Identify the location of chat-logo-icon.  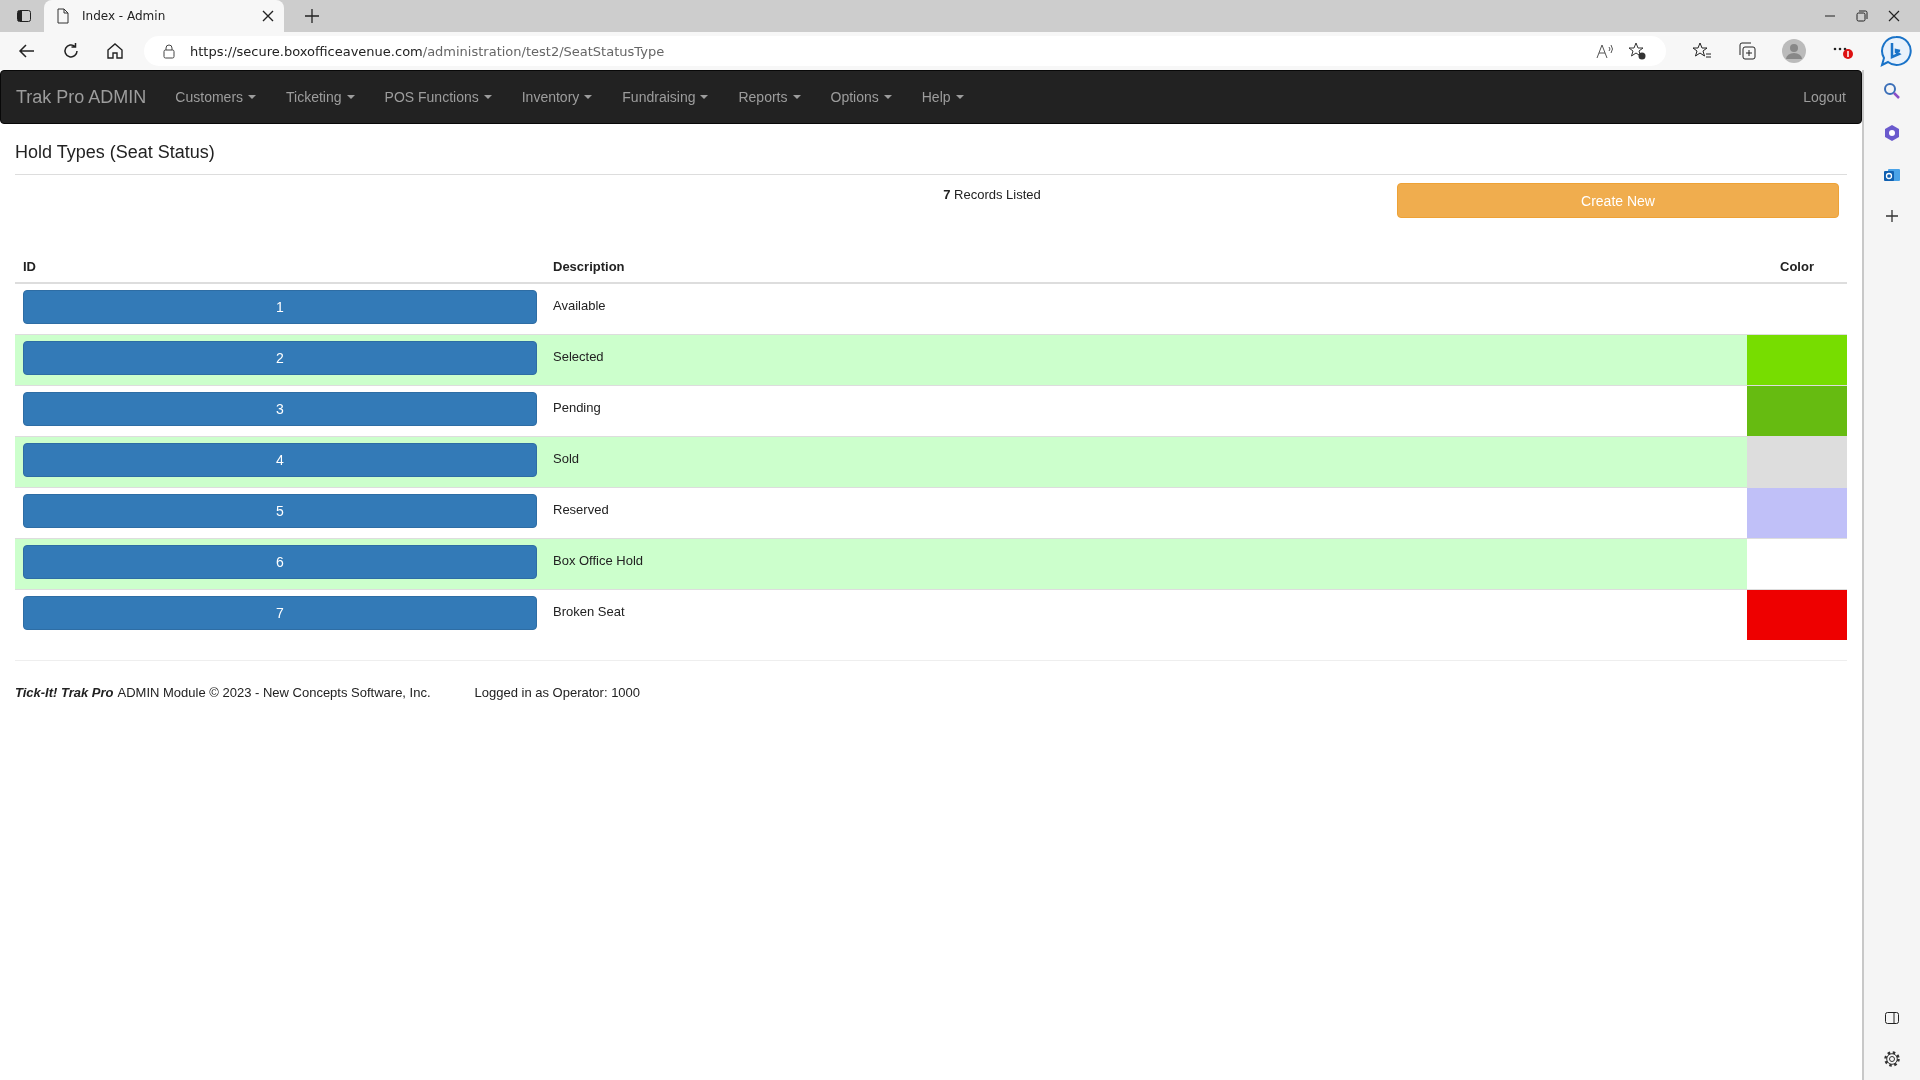
(1896, 51).